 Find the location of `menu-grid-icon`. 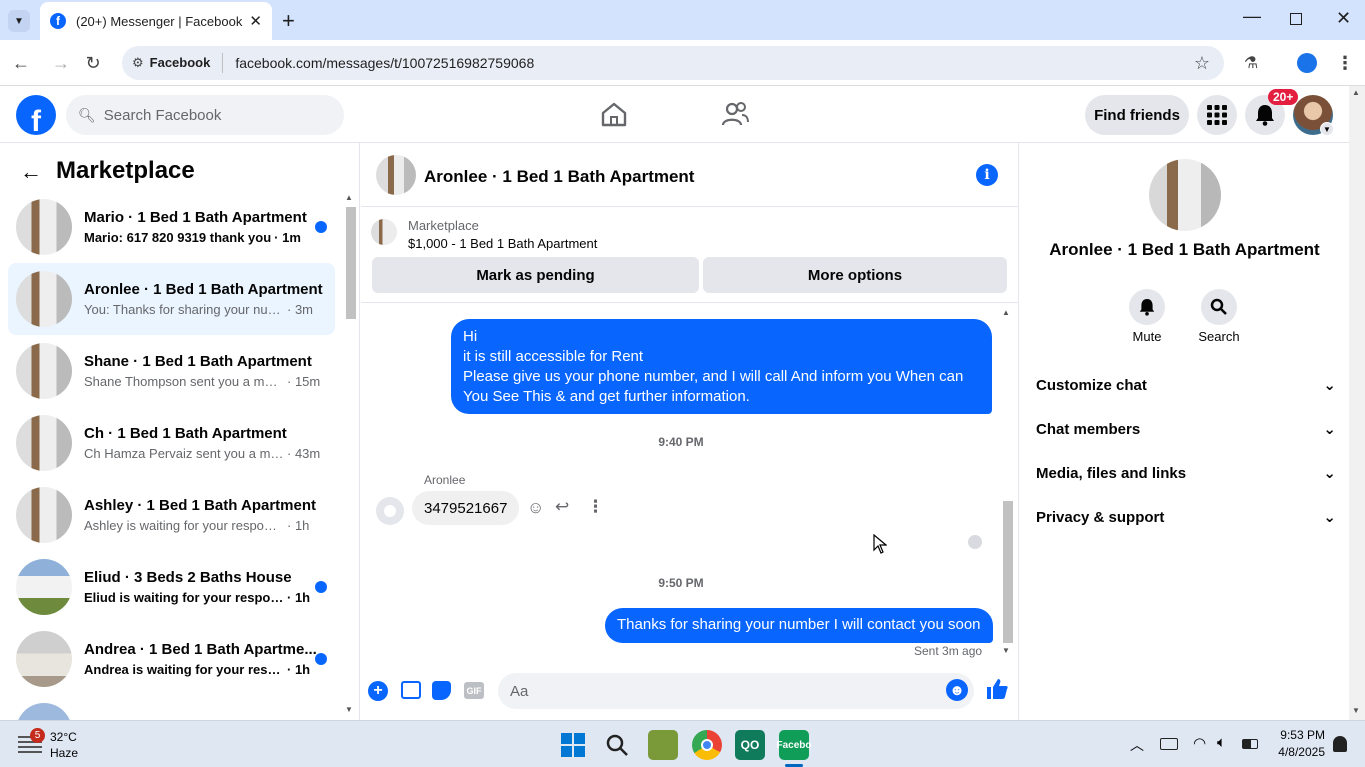

menu-grid-icon is located at coordinates (1217, 115).